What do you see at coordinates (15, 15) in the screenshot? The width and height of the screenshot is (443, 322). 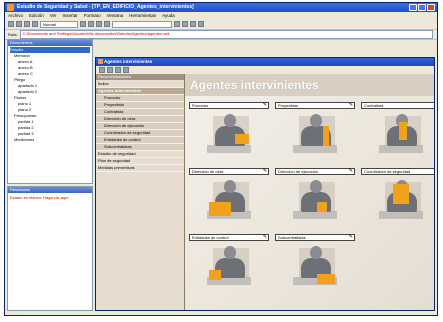 I see `menu-item: Archivo` at bounding box center [15, 15].